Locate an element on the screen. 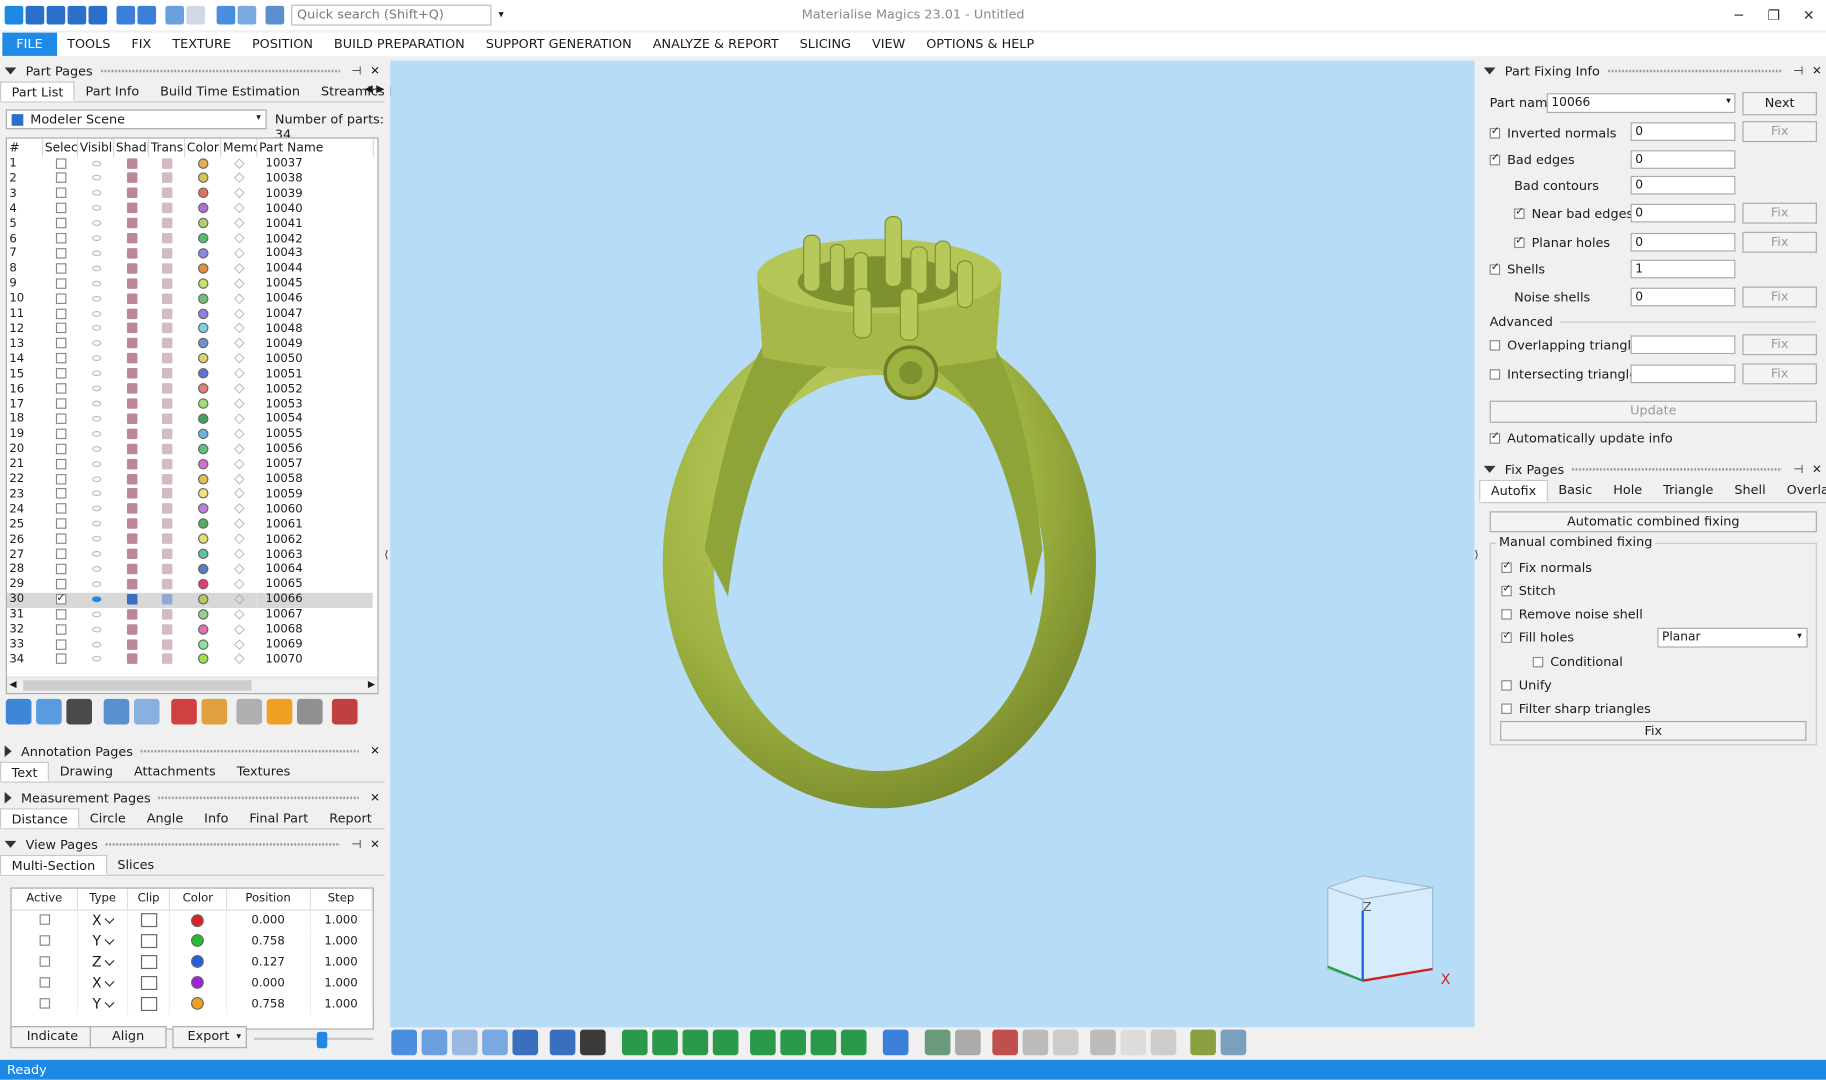 The width and height of the screenshot is (1826, 1080). mark-grow-icon is located at coordinates (968, 1042).